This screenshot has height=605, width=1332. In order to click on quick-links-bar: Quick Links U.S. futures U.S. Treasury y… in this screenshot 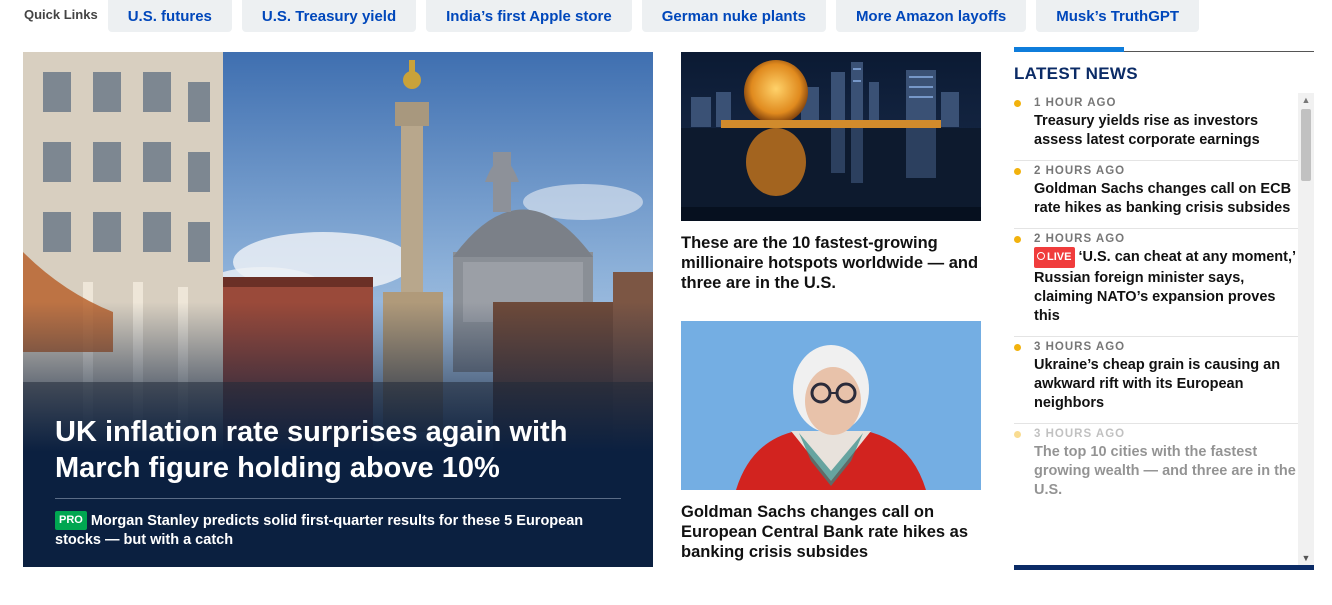, I will do `click(616, 16)`.